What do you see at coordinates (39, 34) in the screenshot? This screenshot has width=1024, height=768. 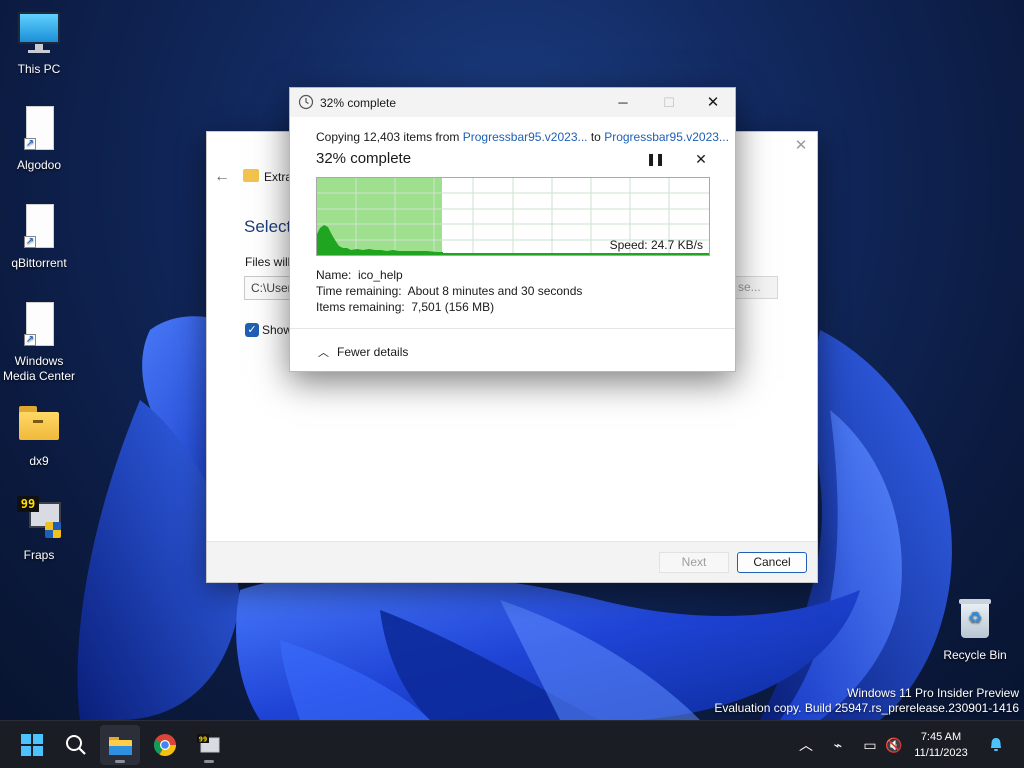 I see `monitor-icon` at bounding box center [39, 34].